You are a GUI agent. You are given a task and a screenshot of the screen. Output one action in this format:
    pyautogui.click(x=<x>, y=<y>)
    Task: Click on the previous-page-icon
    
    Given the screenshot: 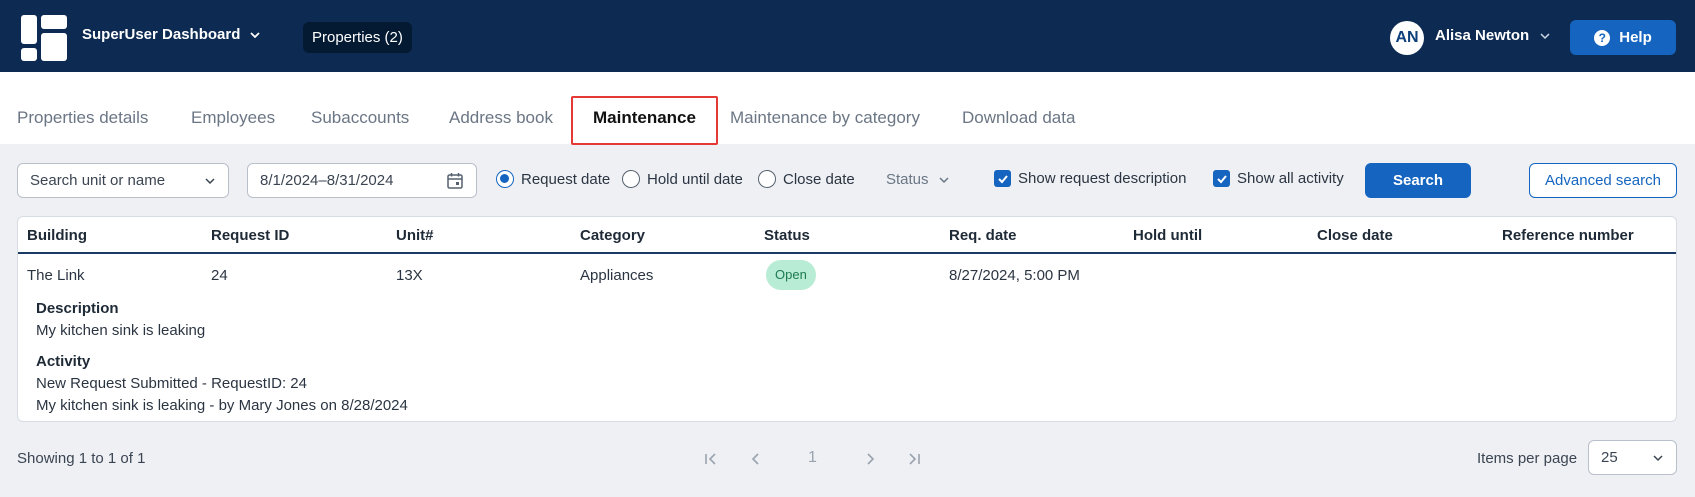 What is the action you would take?
    pyautogui.click(x=756, y=459)
    